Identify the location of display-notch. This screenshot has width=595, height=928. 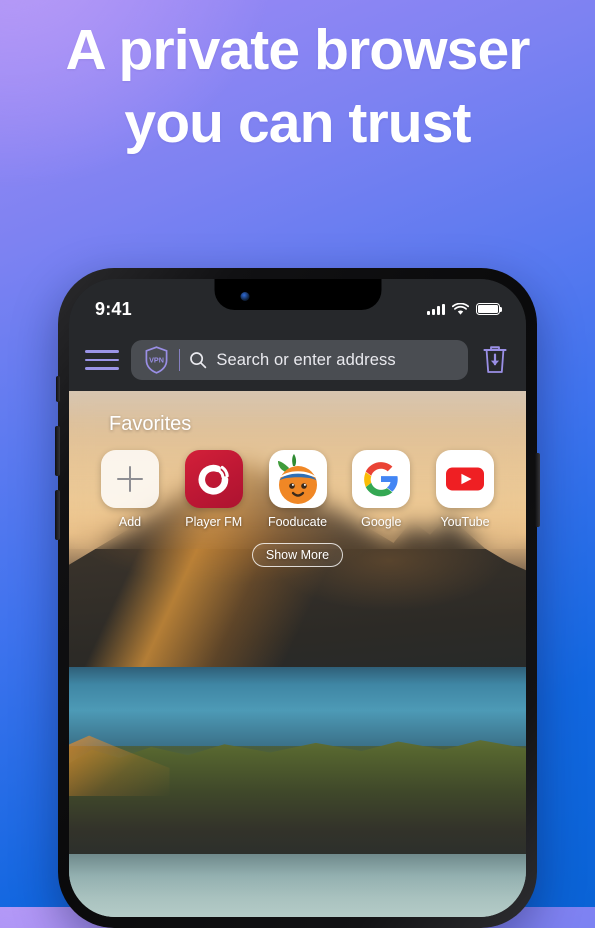
(297, 294).